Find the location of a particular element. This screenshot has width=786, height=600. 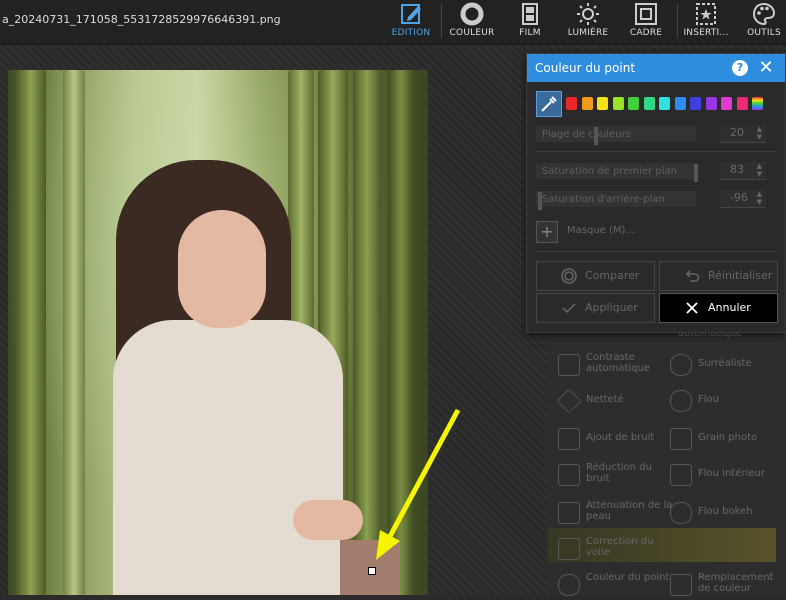

tool-couleur: COULEUR is located at coordinates (472, 22).